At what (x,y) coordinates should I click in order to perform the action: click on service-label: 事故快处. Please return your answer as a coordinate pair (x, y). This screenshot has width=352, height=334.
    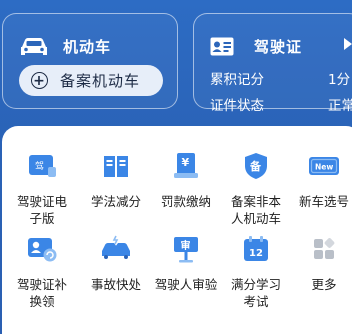
    Looking at the image, I should click on (115, 284).